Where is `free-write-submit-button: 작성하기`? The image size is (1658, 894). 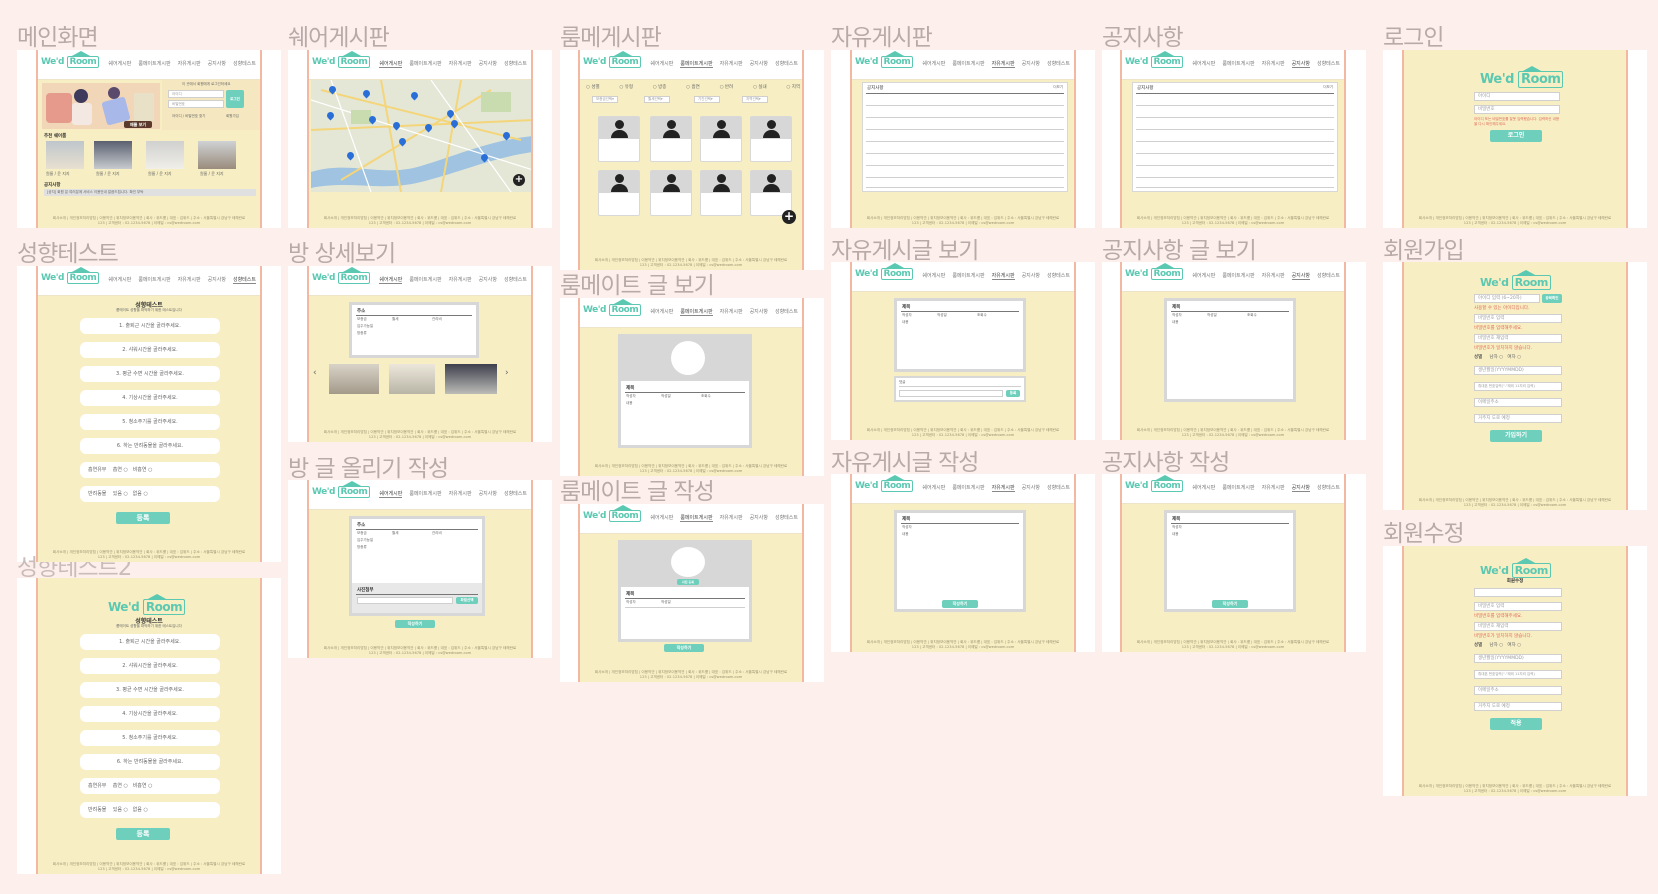
free-write-submit-button: 작성하기 is located at coordinates (960, 604).